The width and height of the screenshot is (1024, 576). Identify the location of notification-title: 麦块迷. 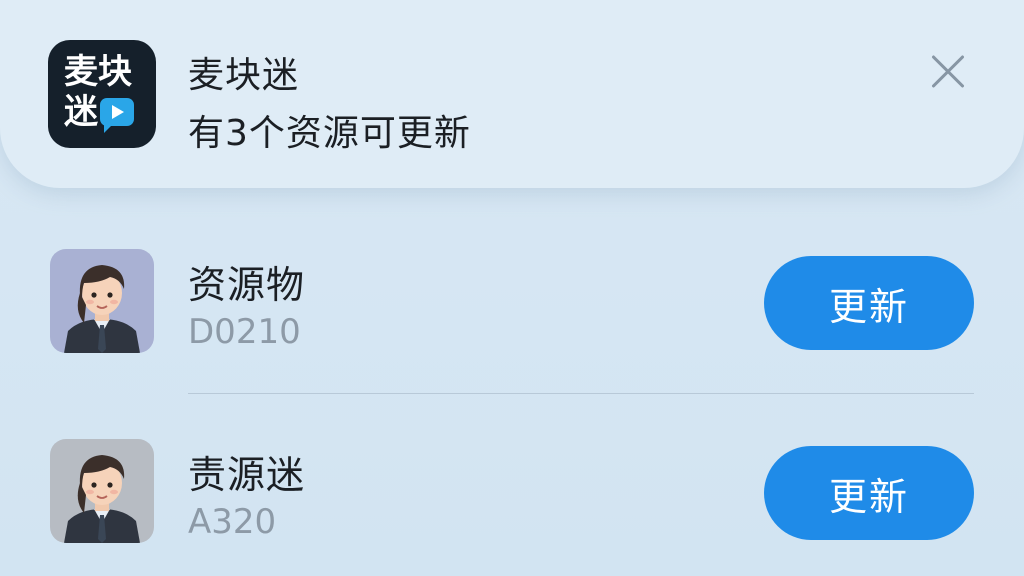
(244, 75).